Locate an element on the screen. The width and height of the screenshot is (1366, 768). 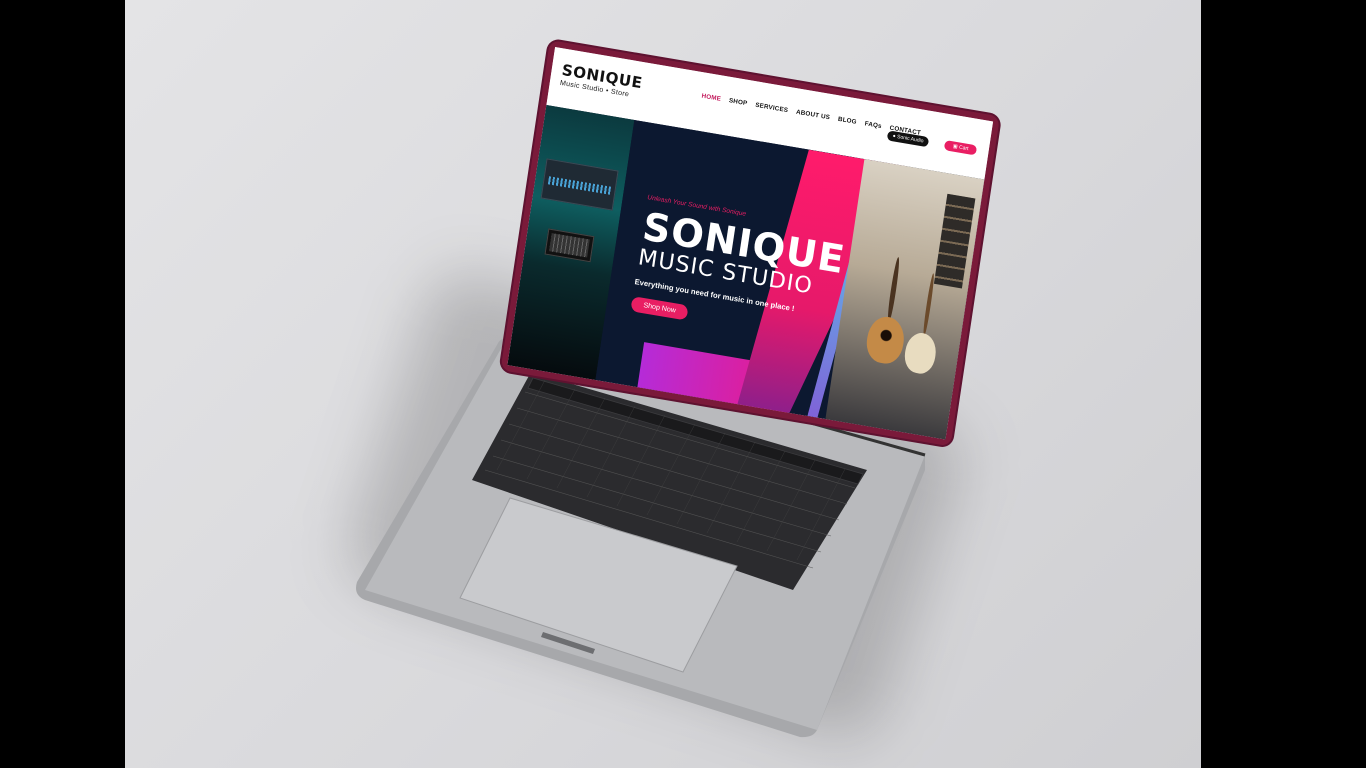
login-label: Sonic Audio is located at coordinates (910, 139).